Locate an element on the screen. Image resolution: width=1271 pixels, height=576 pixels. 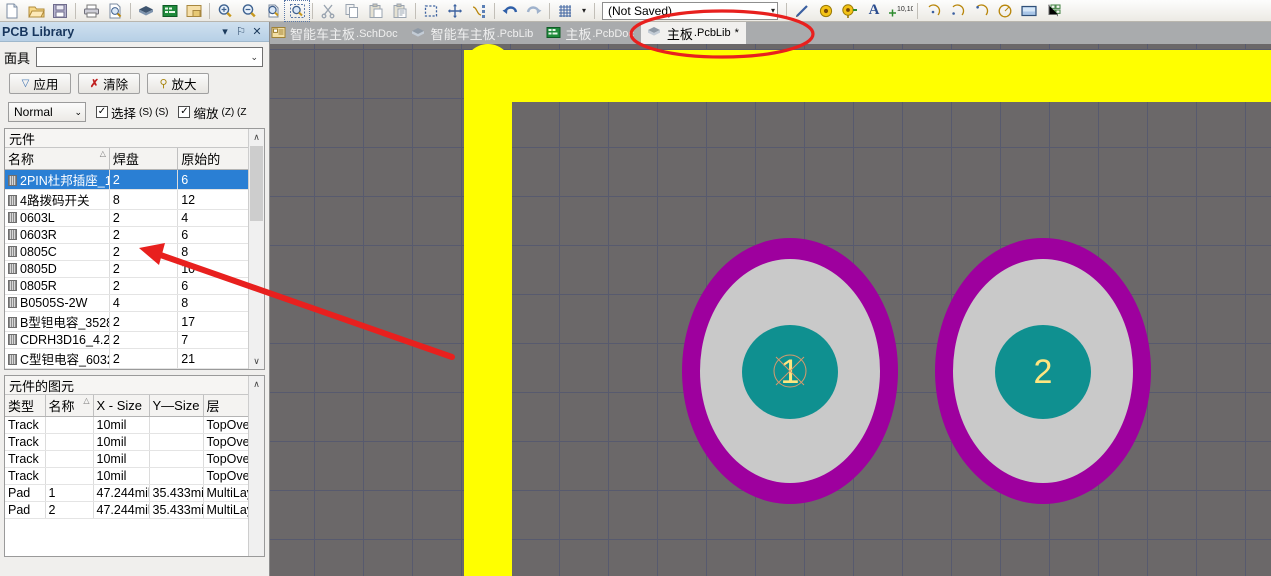
col-ysize: Y—Size is located at coordinates (176, 406).